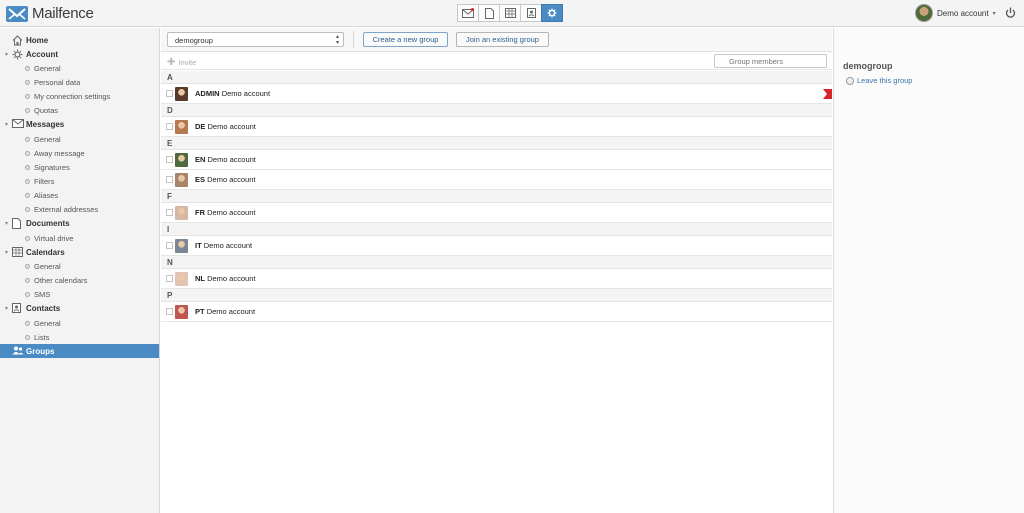 The width and height of the screenshot is (1024, 513). What do you see at coordinates (468, 13) in the screenshot?
I see `mail-app-button` at bounding box center [468, 13].